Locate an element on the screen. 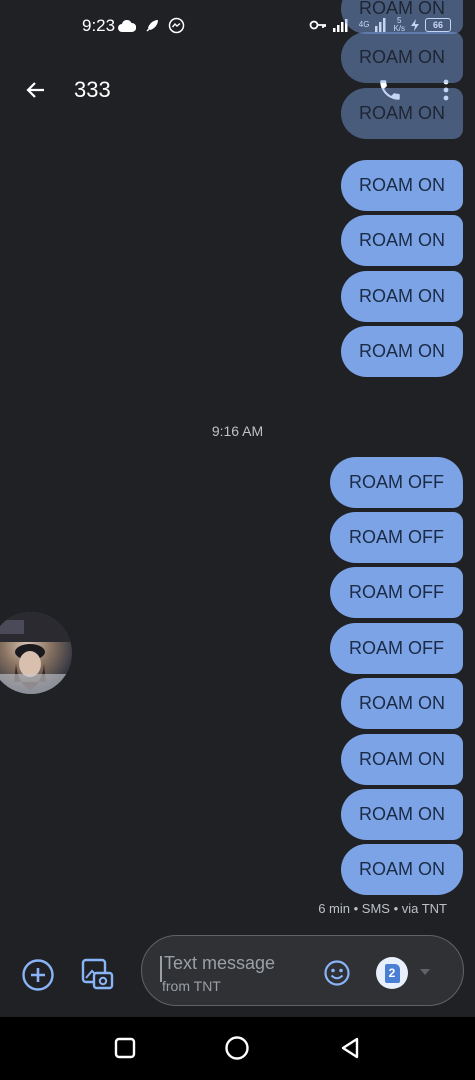 The width and height of the screenshot is (475, 1080). status-left-icons is located at coordinates (151, 25).